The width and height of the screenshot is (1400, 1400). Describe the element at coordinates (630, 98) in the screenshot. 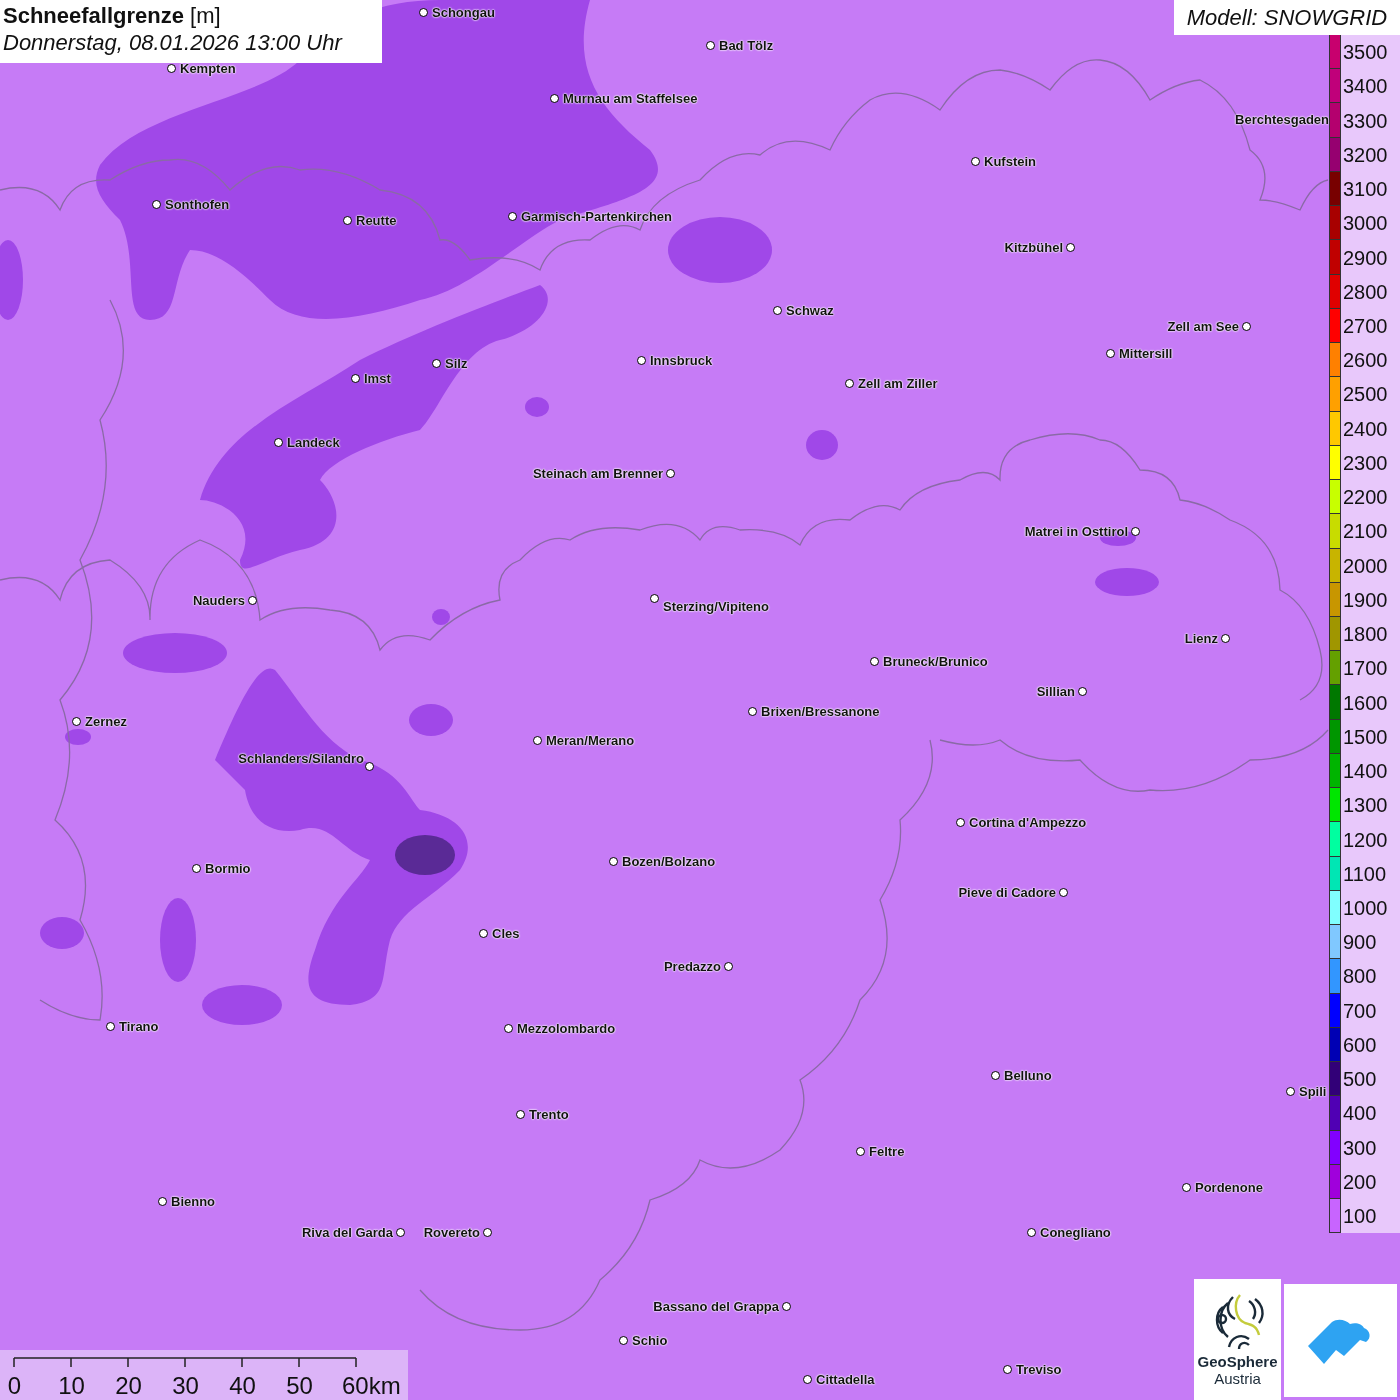

I see `city-label: Murnau am Staffelsee` at that location.